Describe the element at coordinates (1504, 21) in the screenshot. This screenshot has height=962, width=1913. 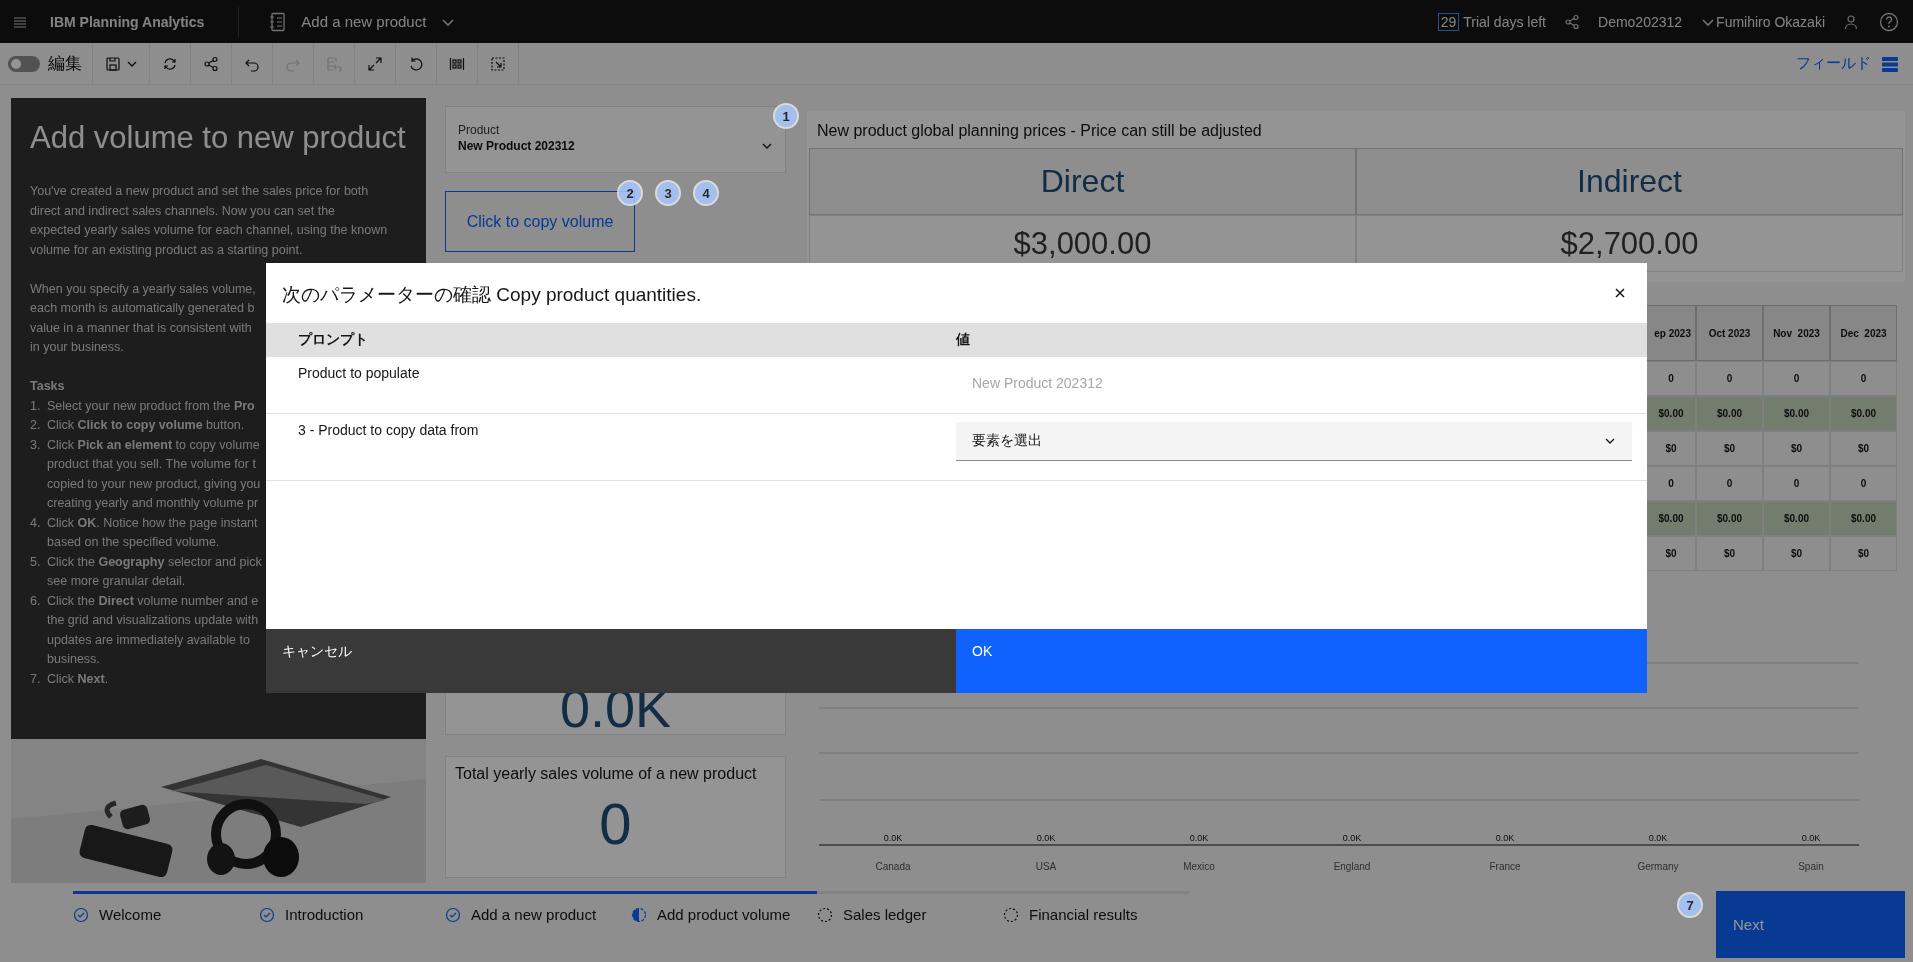
I see `trial-days-label: Trial days left` at that location.